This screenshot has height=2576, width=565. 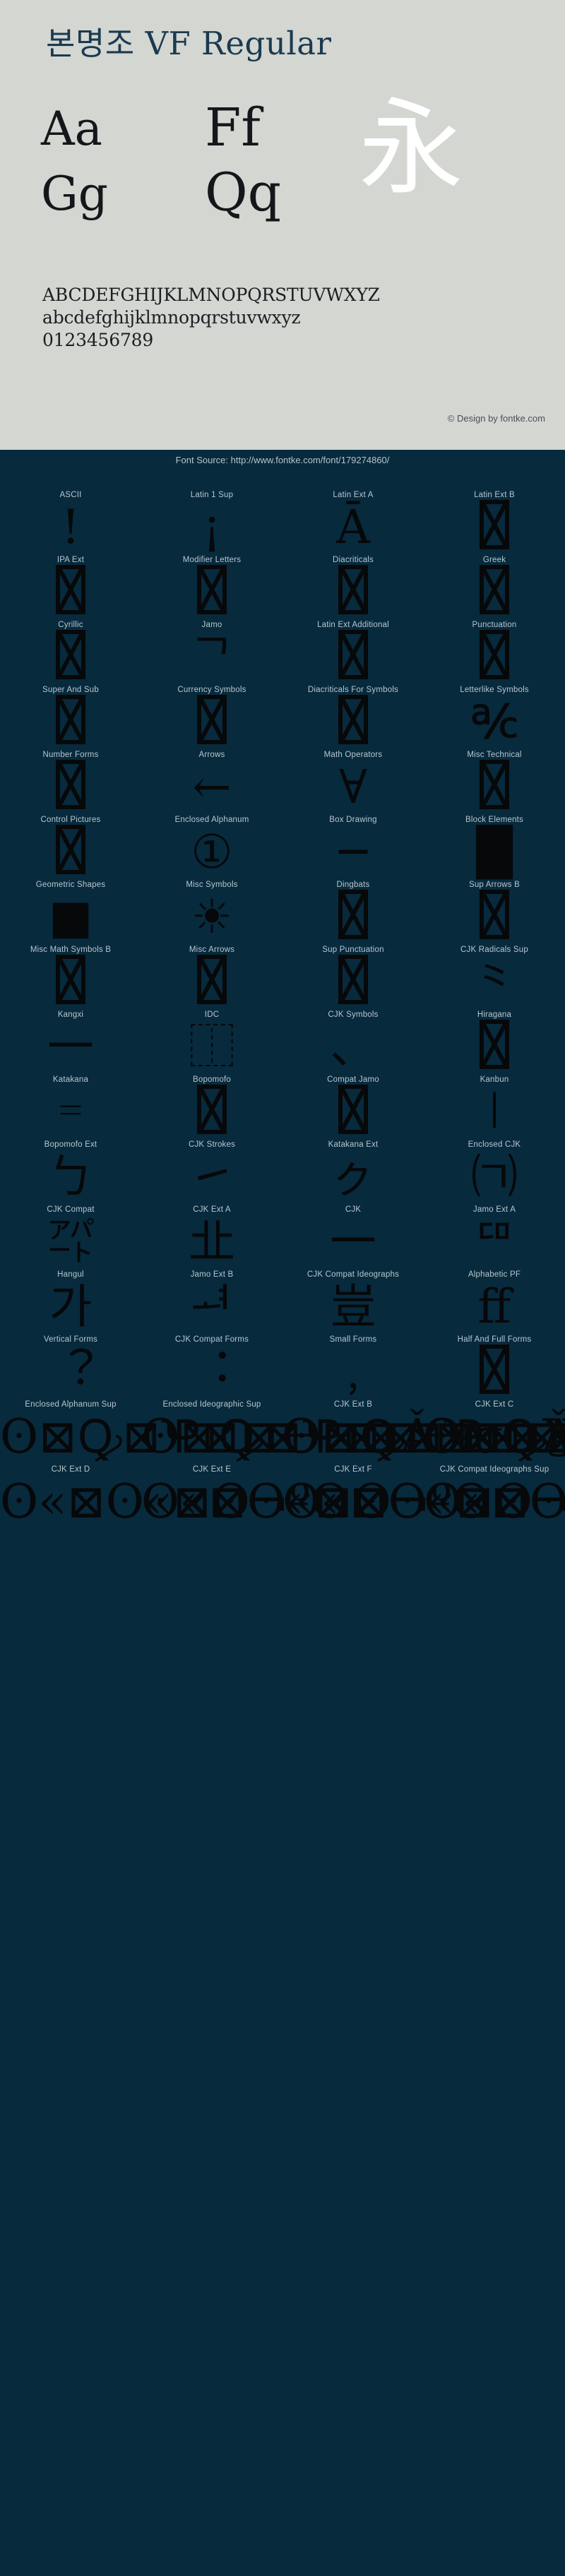 What do you see at coordinates (353, 1242) in the screenshot?
I see `unicode-block-glyph: 一` at bounding box center [353, 1242].